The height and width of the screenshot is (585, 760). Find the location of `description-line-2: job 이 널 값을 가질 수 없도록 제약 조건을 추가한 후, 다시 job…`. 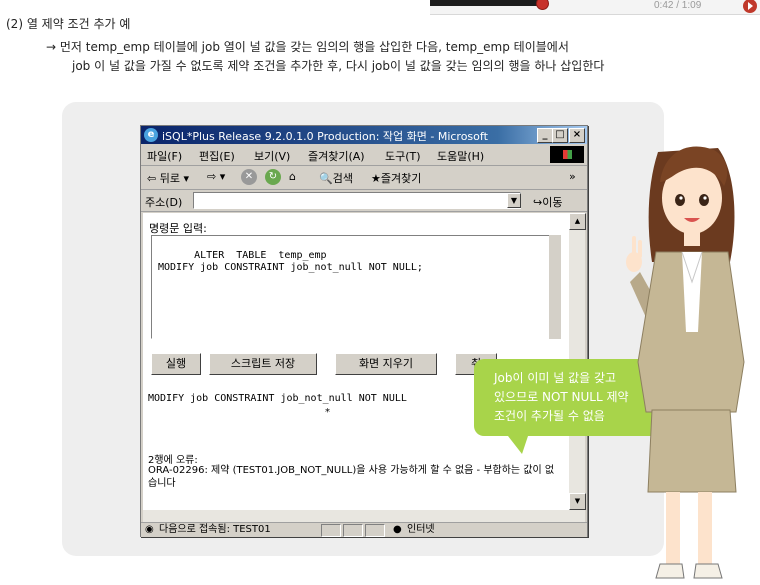

description-line-2: job 이 널 값을 가질 수 없도록 제약 조건을 추가한 후, 다시 job… is located at coordinates (338, 66).